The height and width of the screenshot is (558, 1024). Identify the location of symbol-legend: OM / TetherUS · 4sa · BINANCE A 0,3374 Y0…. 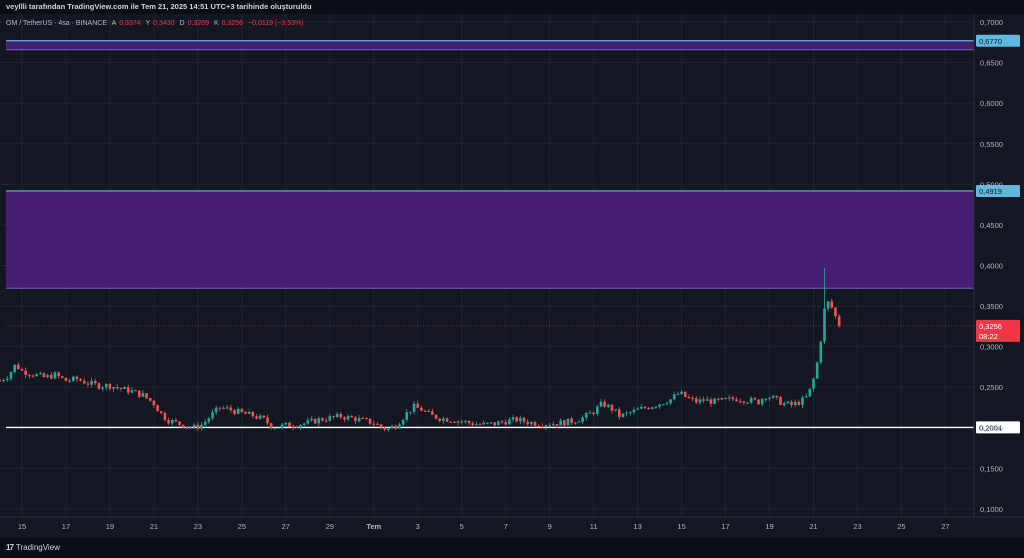
(156, 23).